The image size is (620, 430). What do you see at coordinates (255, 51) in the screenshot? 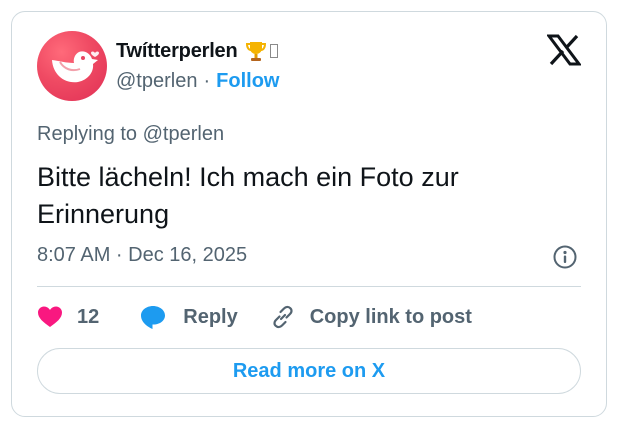
I see `trophy-icon` at bounding box center [255, 51].